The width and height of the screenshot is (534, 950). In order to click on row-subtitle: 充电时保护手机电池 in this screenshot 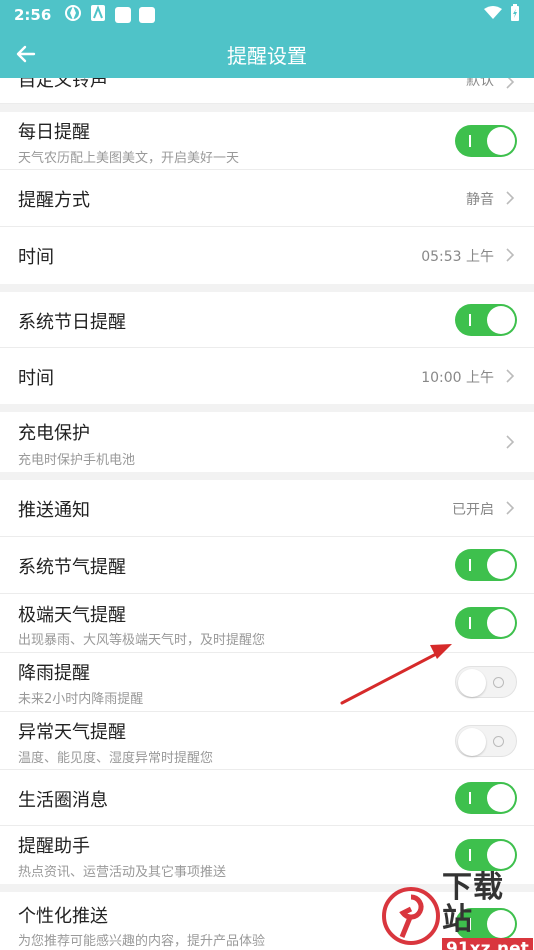, I will do `click(77, 460)`.